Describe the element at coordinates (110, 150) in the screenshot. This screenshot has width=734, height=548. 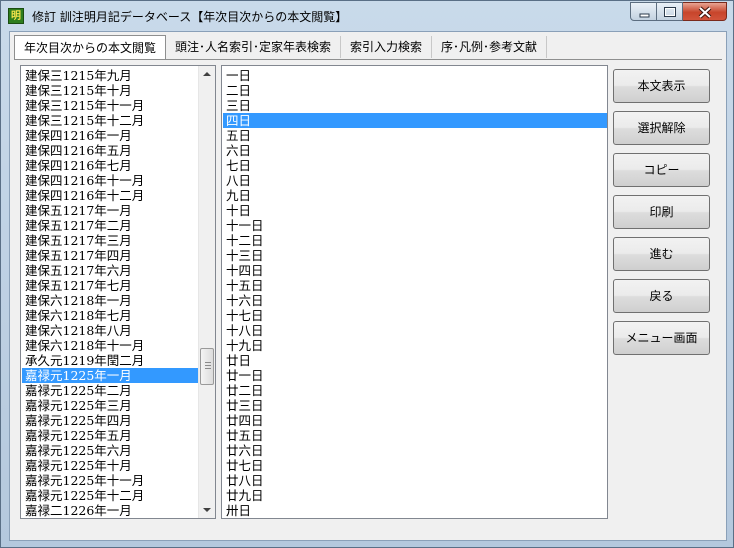
I see `list-item: 建保四1216年五月` at that location.